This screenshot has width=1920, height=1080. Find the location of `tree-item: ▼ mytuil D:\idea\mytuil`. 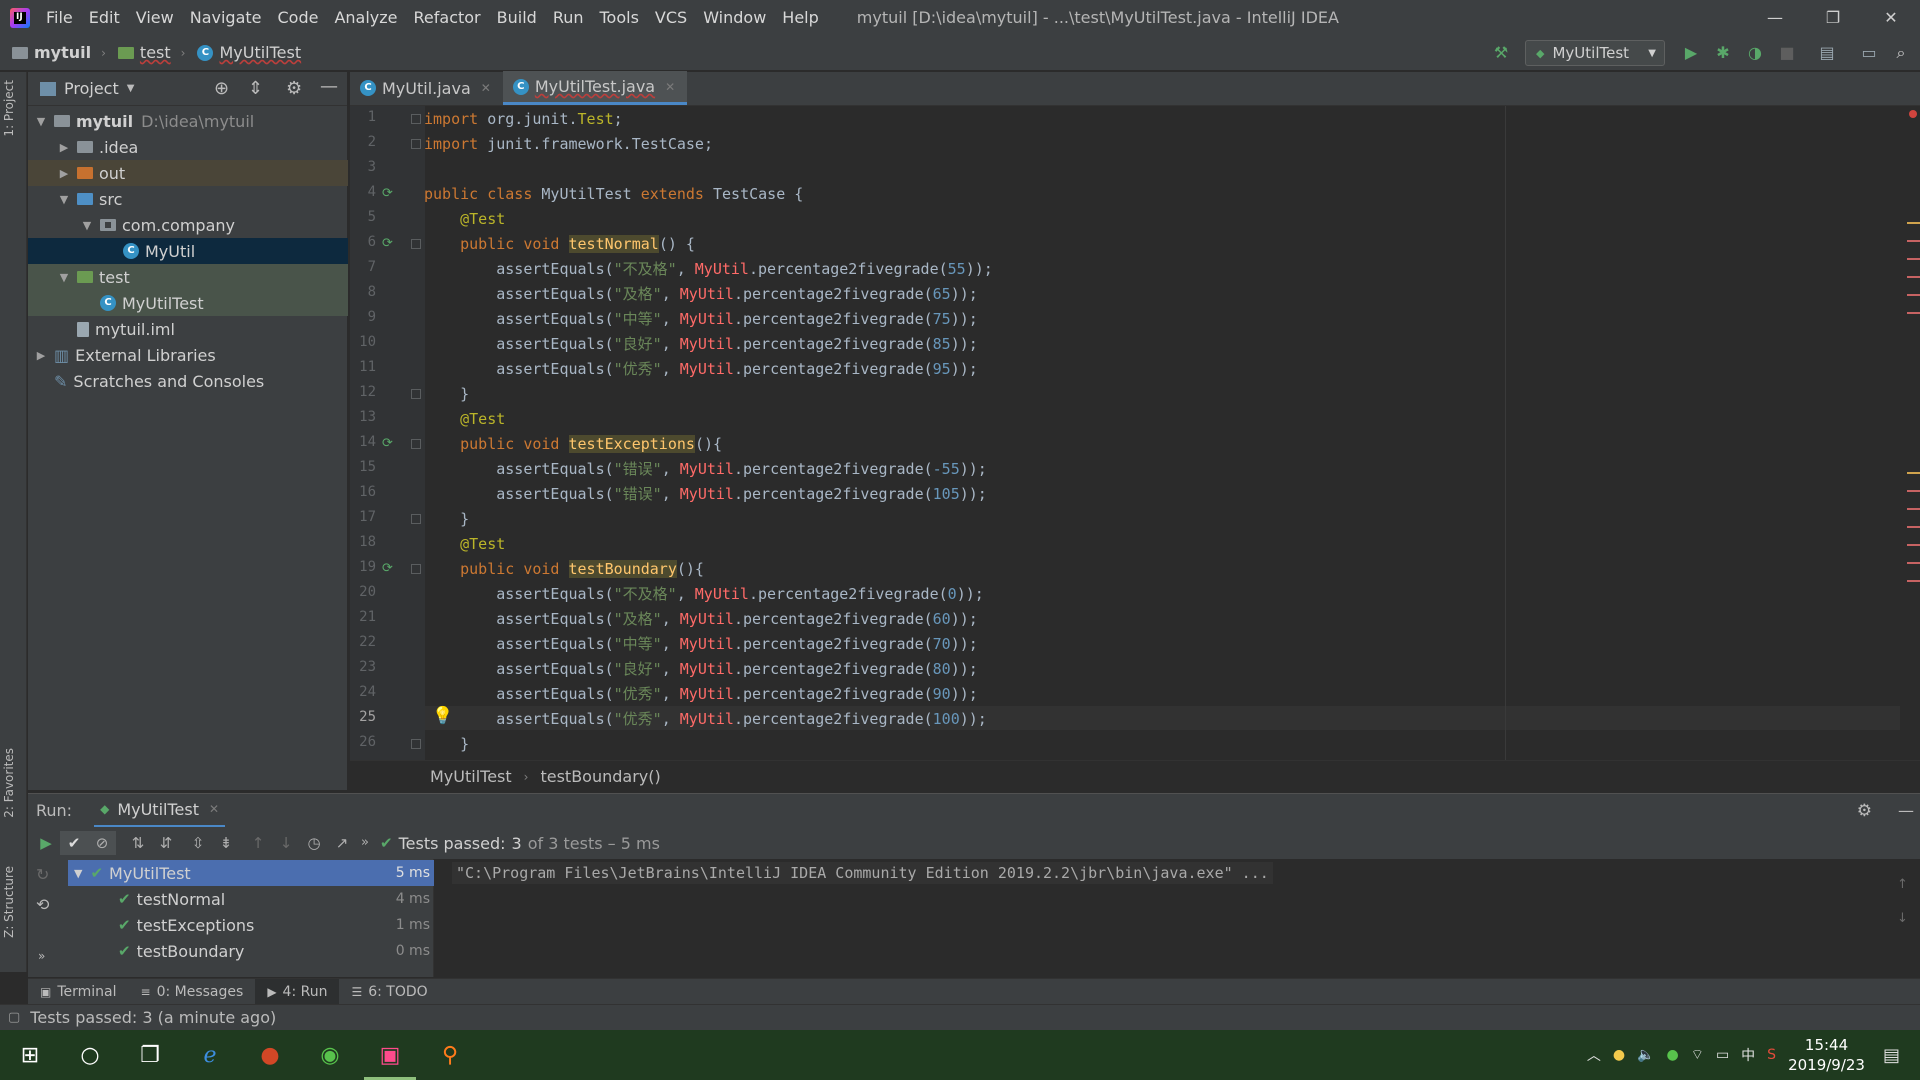

tree-item: ▼ mytuil D:\idea\mytuil is located at coordinates (188, 121).